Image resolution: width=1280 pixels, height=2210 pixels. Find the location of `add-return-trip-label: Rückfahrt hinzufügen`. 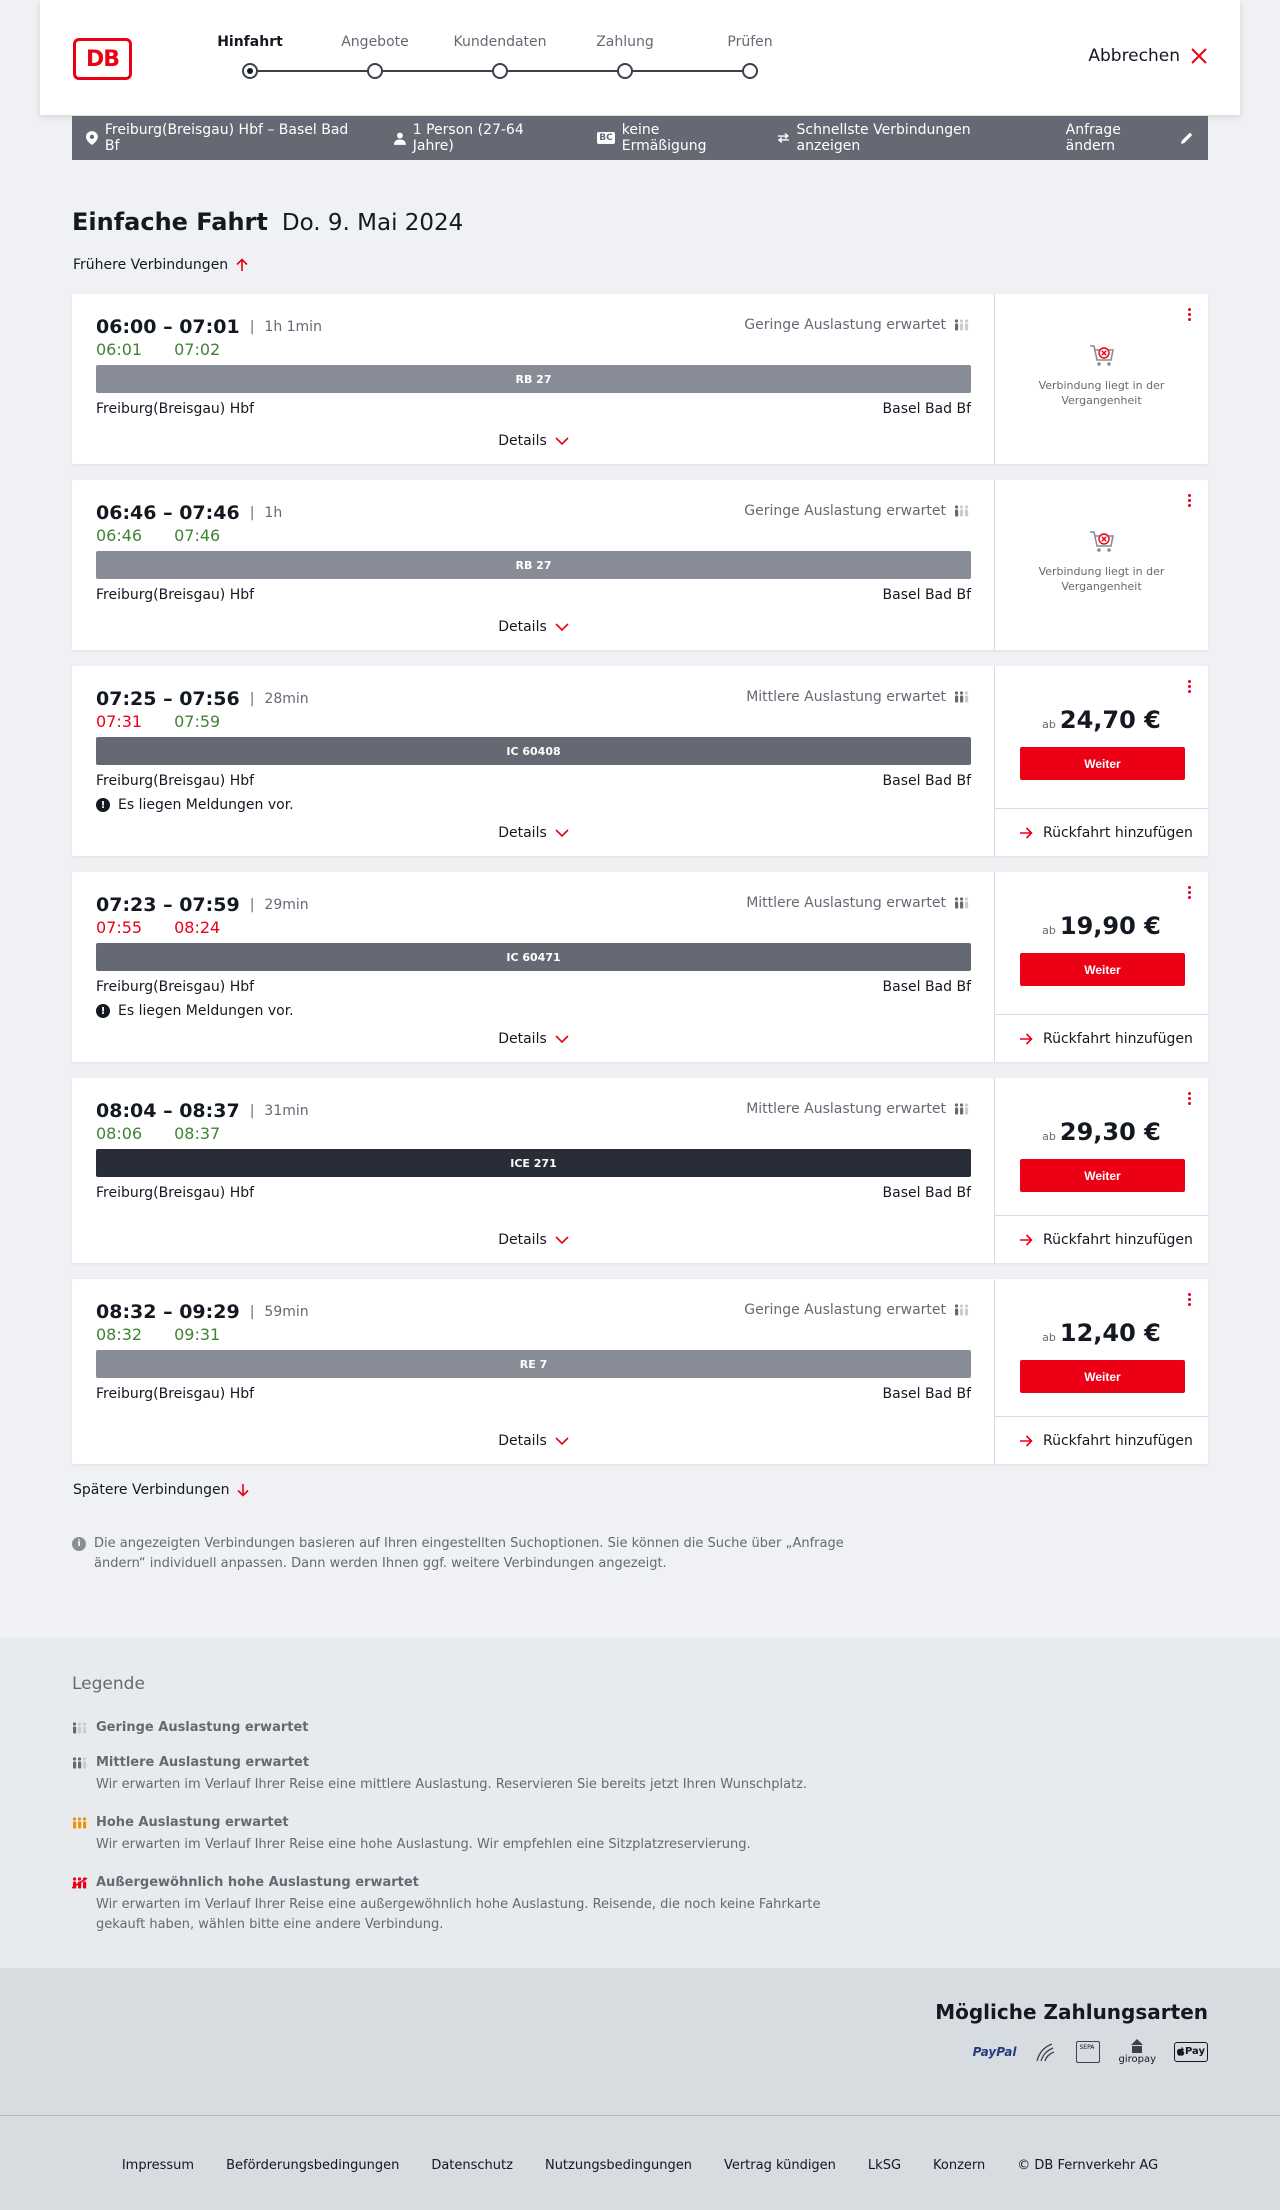

add-return-trip-label: Rückfahrt hinzufügen is located at coordinates (1118, 1440).